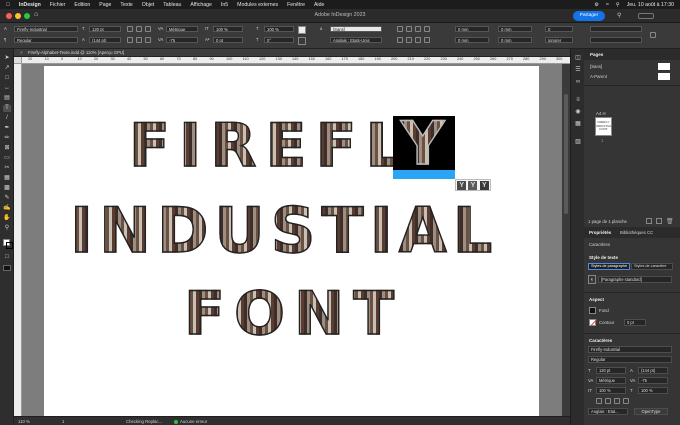  What do you see at coordinates (653, 370) in the screenshot?
I see `prop-leading: (144 pt)` at bounding box center [653, 370].